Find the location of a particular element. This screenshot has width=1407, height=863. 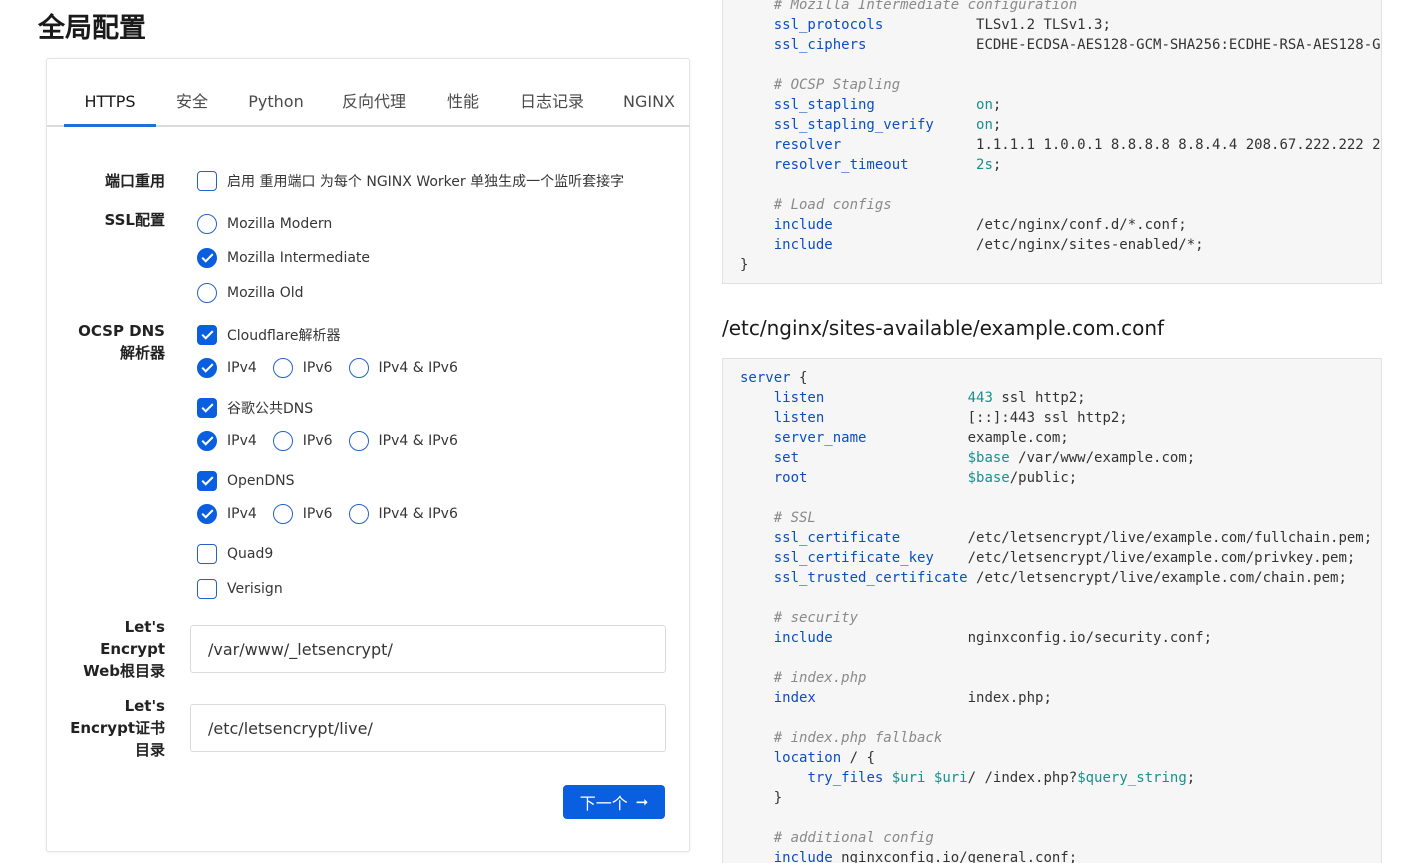

opendns-checkbox is located at coordinates (207, 481).